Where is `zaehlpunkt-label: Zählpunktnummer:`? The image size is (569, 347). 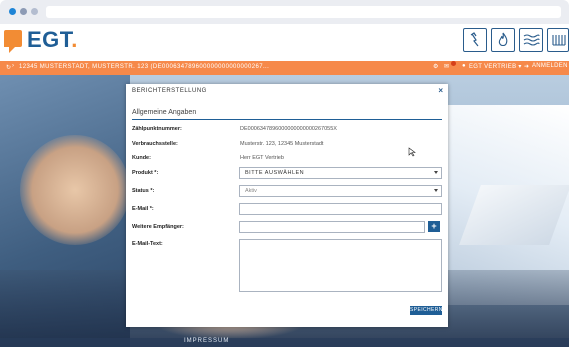
zaehlpunkt-label: Zählpunktnummer: is located at coordinates (157, 129).